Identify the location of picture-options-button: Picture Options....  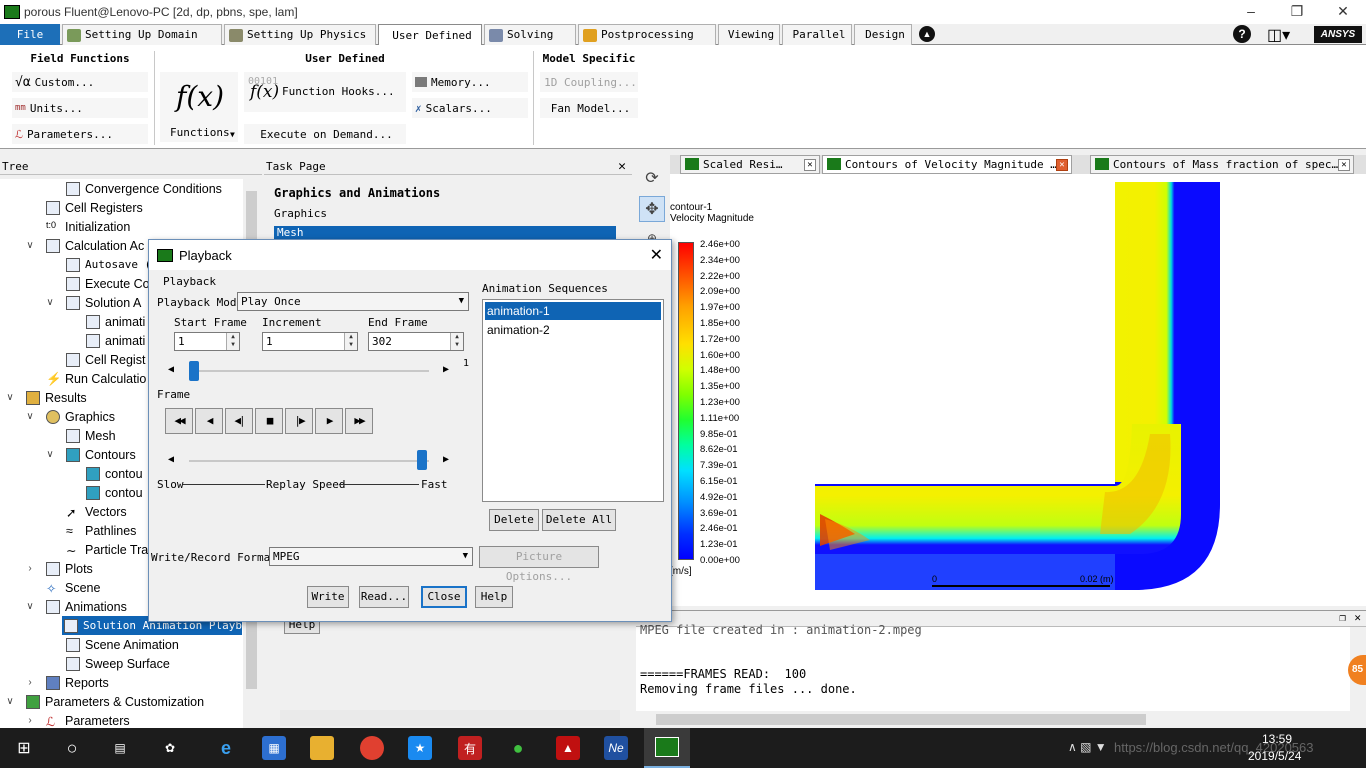
(539, 564).